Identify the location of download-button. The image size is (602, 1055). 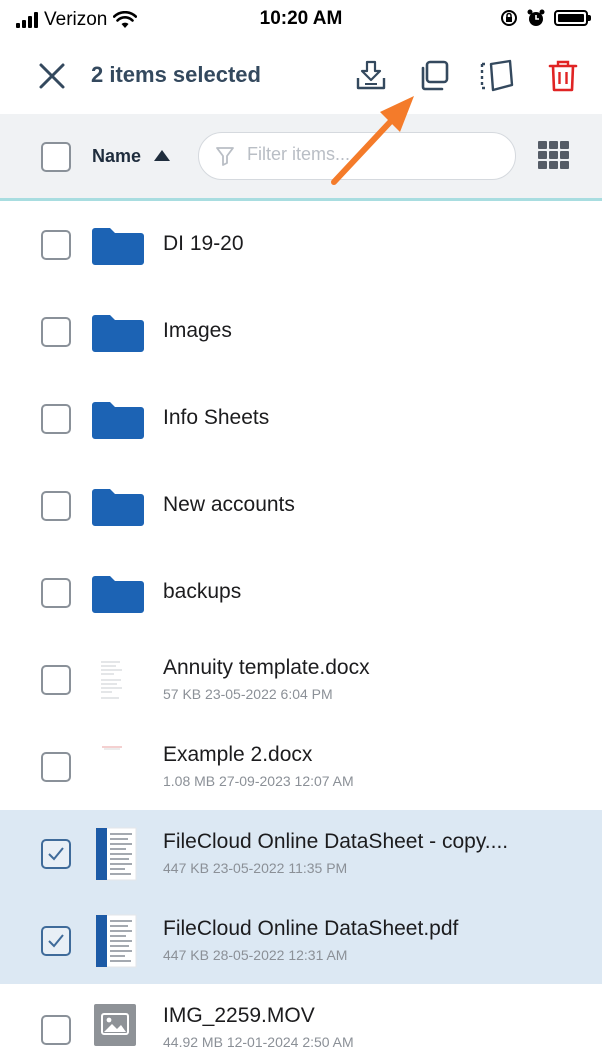
(371, 76).